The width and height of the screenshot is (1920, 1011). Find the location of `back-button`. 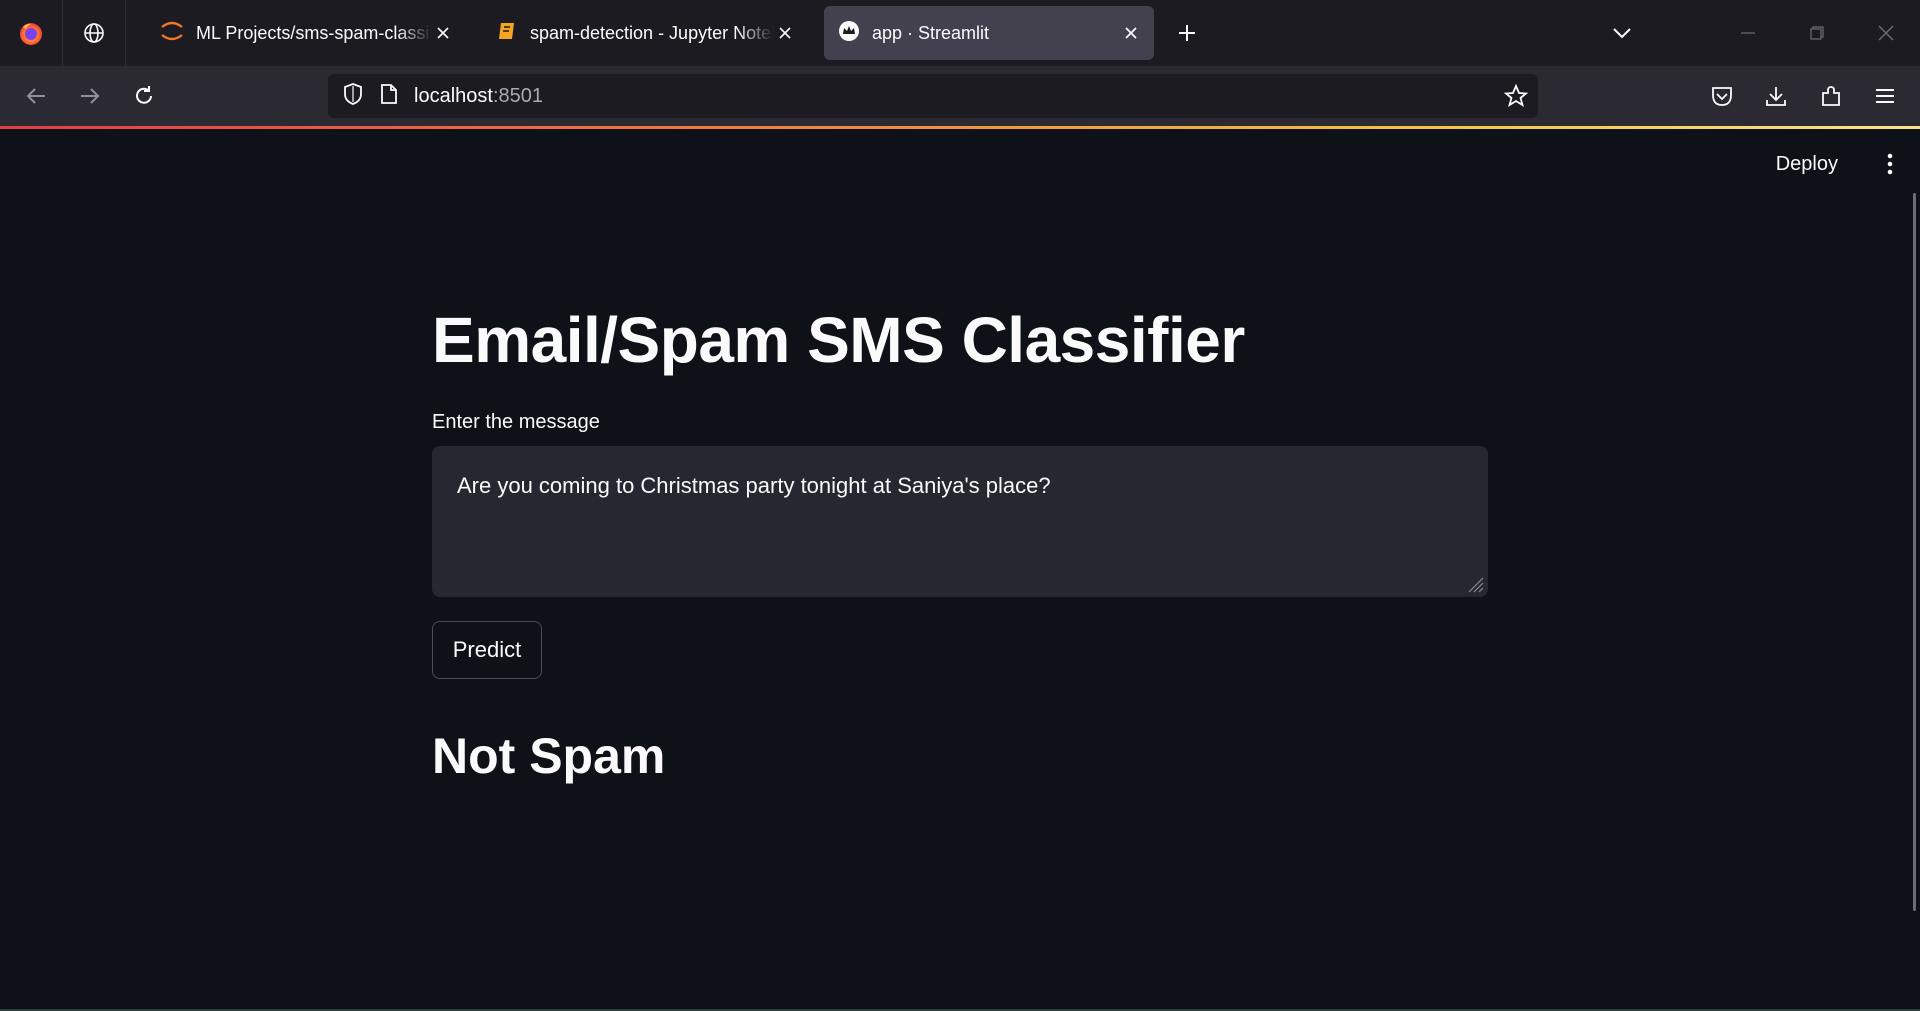

back-button is located at coordinates (36, 96).